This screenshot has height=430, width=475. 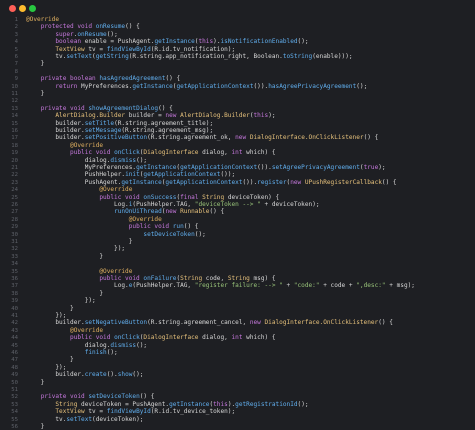 I want to click on code-token: ());, so click(x=228, y=175).